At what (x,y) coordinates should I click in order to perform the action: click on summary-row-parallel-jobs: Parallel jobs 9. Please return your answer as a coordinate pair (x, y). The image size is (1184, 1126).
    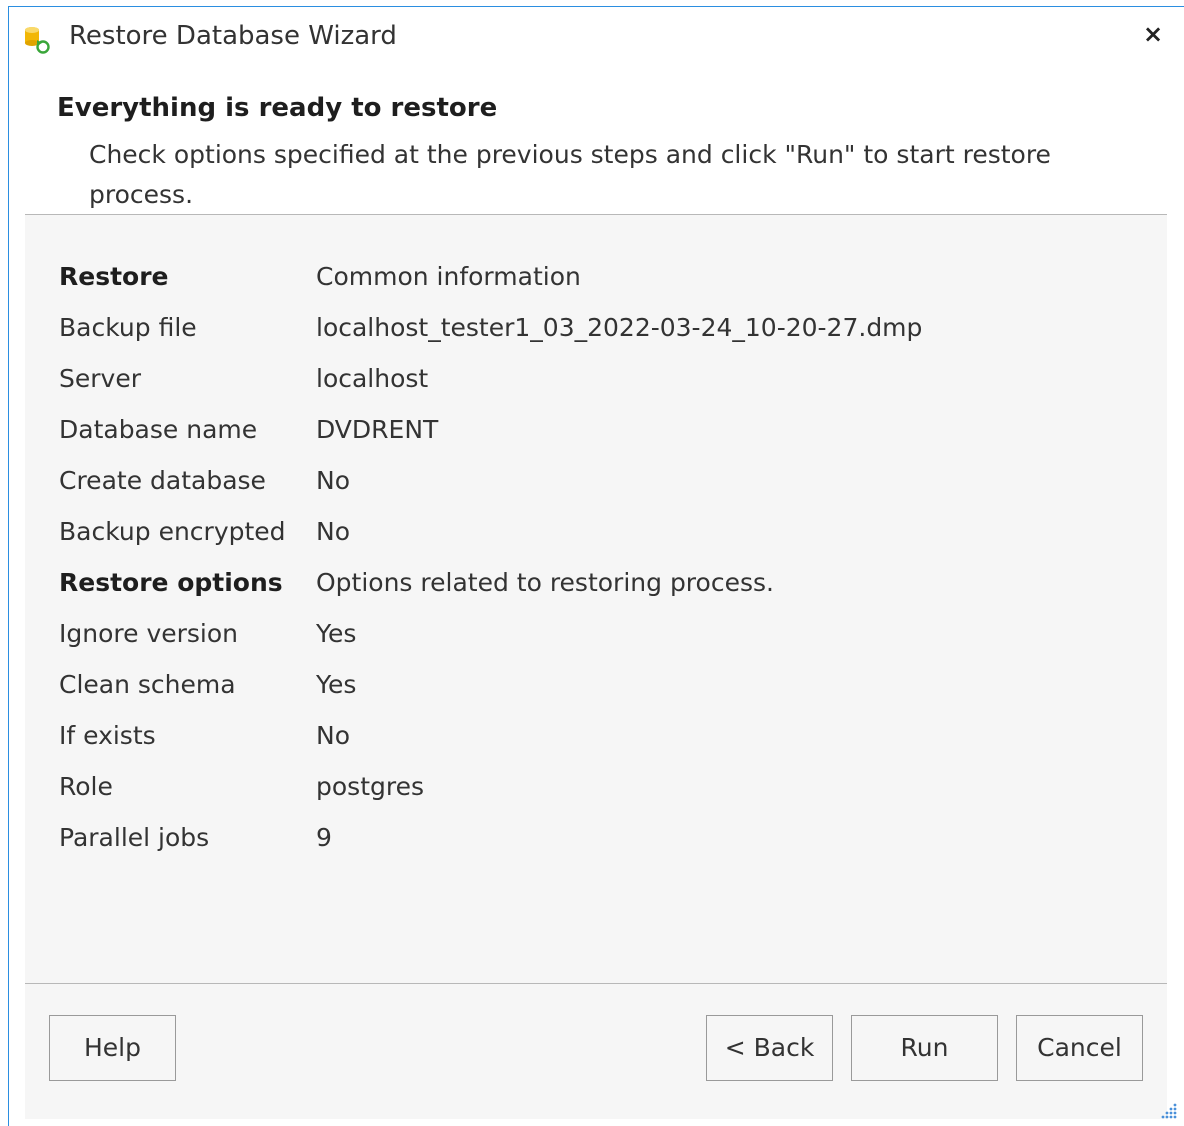
    Looking at the image, I should click on (490, 837).